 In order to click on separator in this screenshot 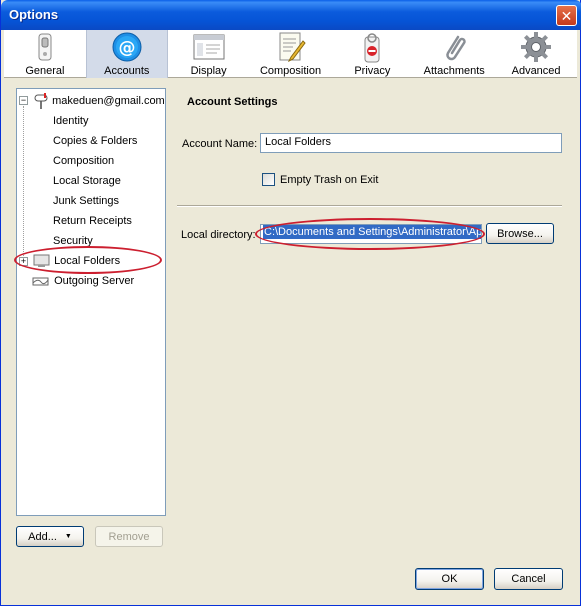, I will do `click(369, 206)`.